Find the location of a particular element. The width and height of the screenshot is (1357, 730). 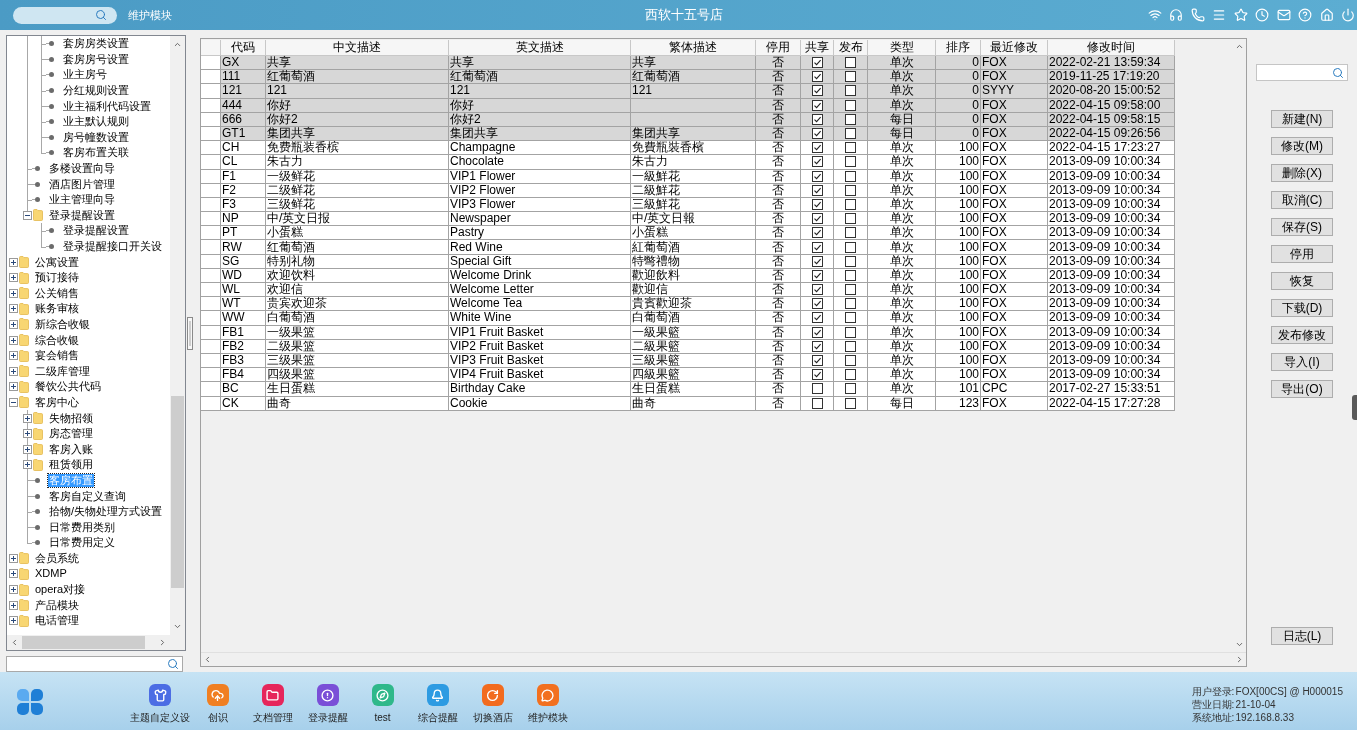

tree-item: 综合收银 is located at coordinates (57, 340).